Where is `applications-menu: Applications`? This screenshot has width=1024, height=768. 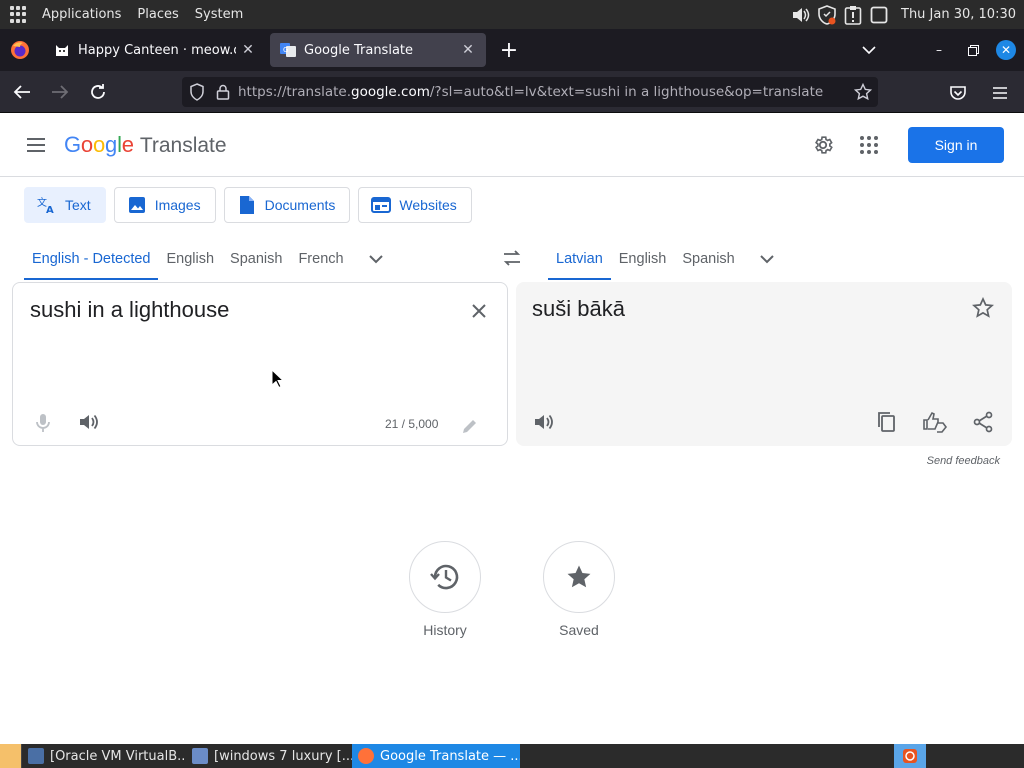
applications-menu: Applications is located at coordinates (81, 14).